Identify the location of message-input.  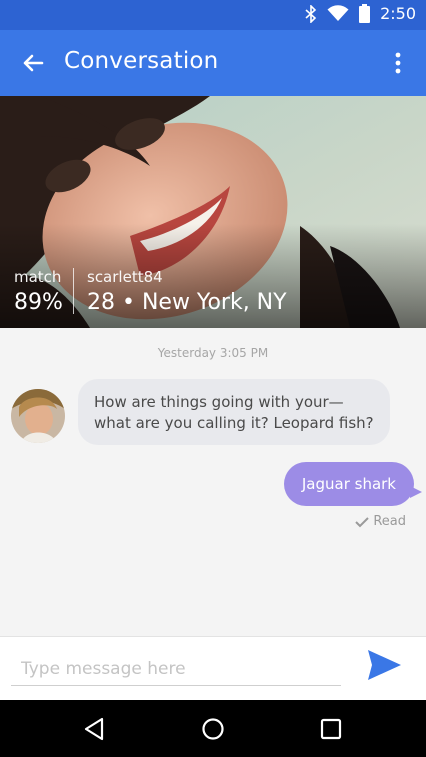
(176, 669).